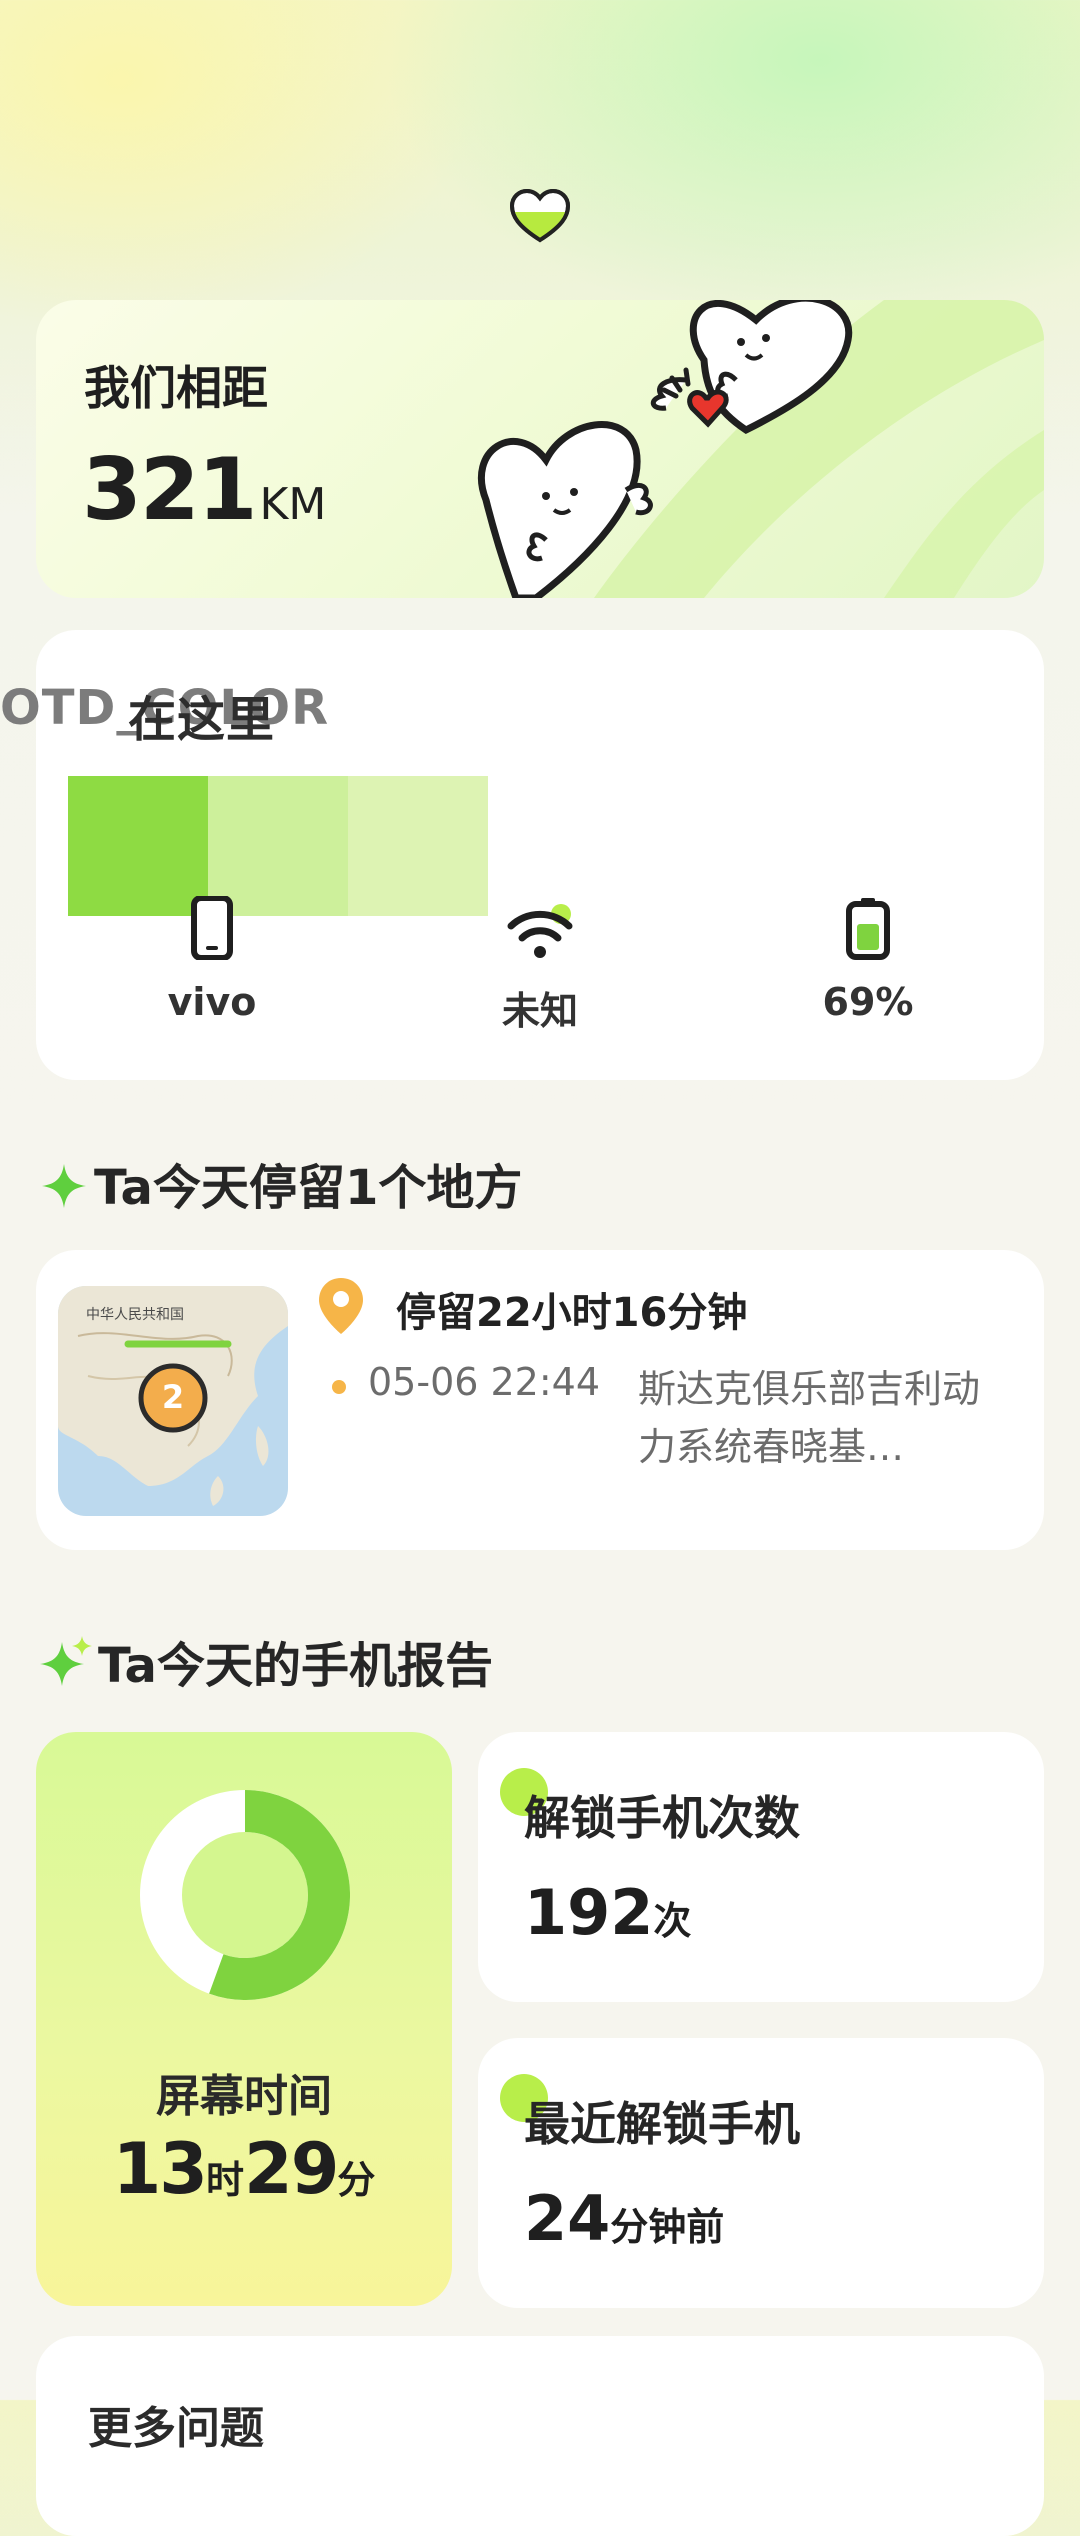 The width and height of the screenshot is (1080, 2536). Describe the element at coordinates (572, 1313) in the screenshot. I see `stay-duration: 停留22小时16分钟` at that location.